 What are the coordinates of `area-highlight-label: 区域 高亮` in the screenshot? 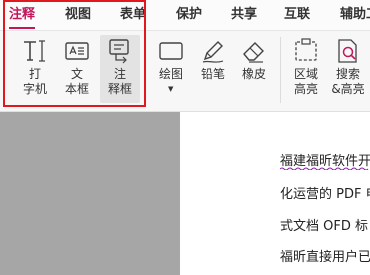 It's located at (305, 81).